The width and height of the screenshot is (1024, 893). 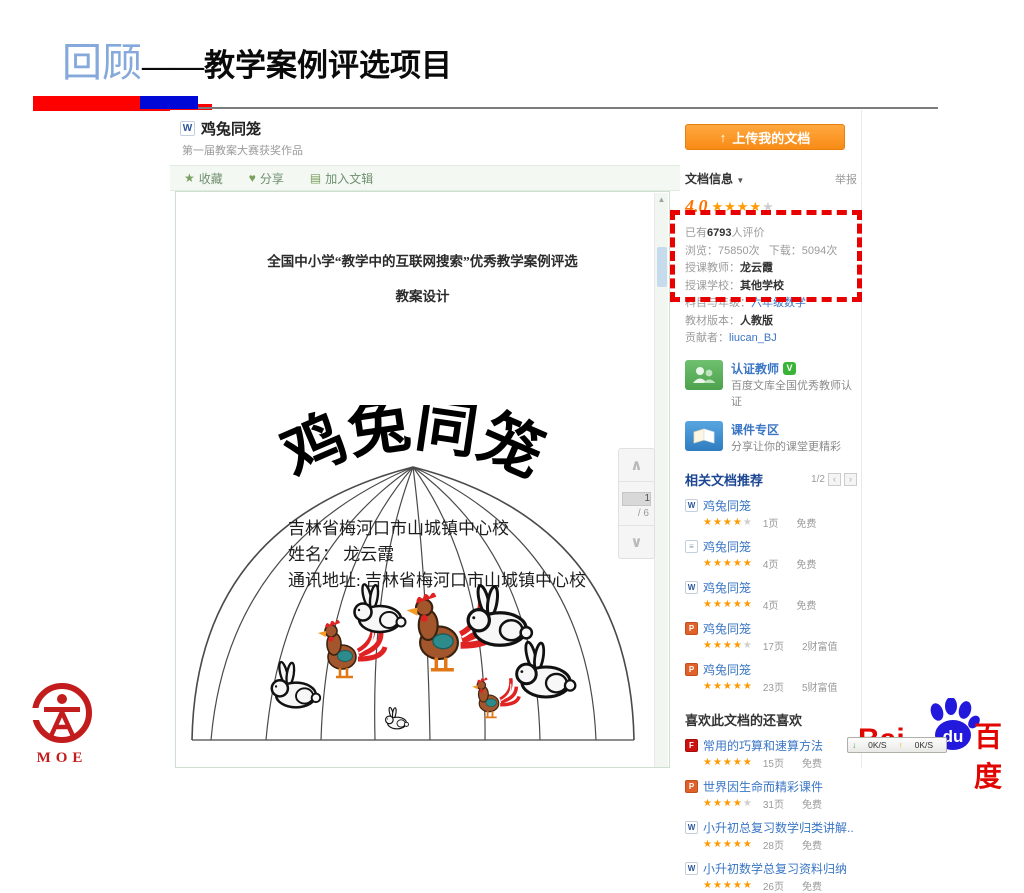 What do you see at coordinates (513, 108) in the screenshot?
I see `decoration-divider-line` at bounding box center [513, 108].